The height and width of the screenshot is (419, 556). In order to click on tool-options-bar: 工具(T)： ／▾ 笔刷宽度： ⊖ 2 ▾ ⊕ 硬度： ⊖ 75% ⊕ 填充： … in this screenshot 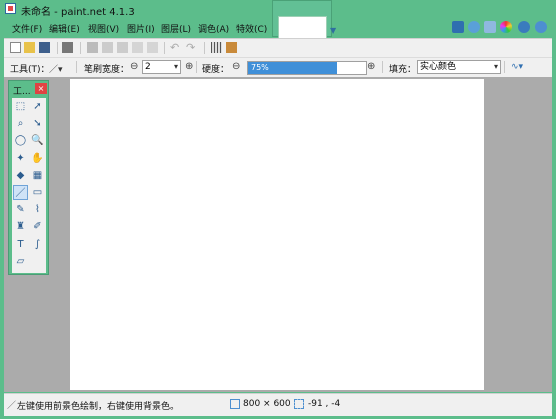, I will do `click(278, 67)`.